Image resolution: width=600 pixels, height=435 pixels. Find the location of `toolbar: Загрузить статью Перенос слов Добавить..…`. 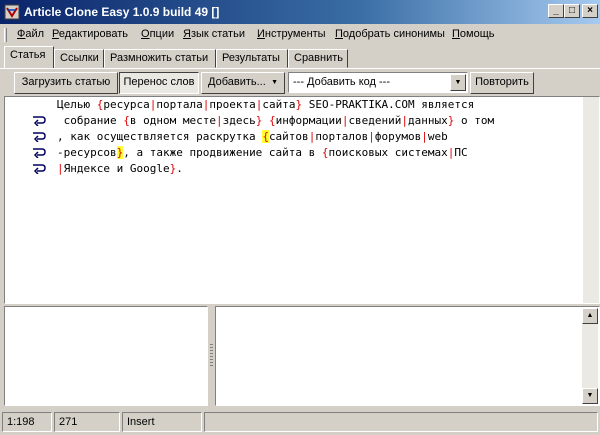

toolbar: Загрузить статью Перенос слов Добавить..… is located at coordinates (300, 82).